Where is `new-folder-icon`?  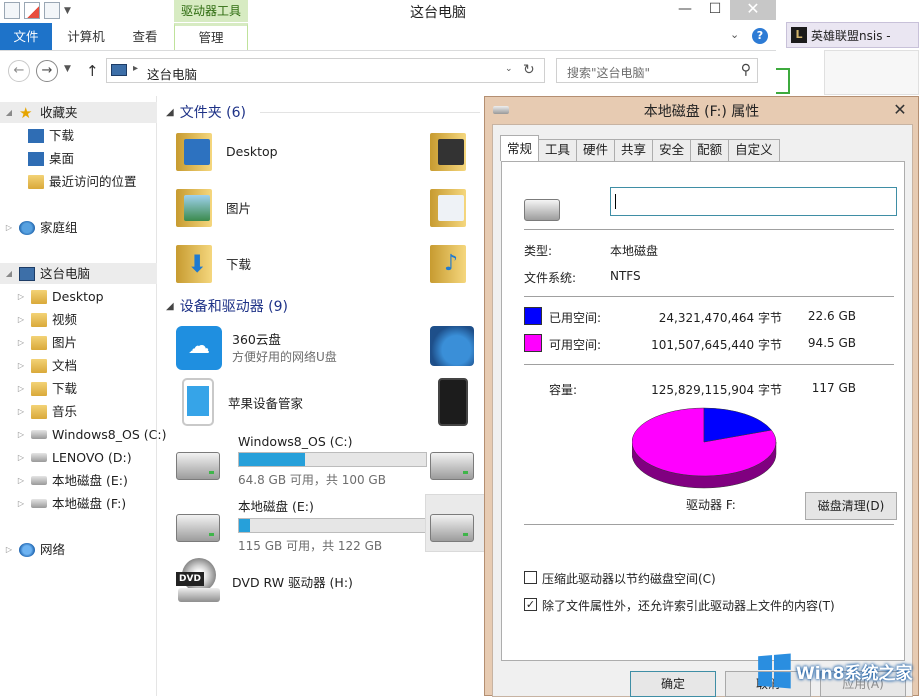 new-folder-icon is located at coordinates (52, 10).